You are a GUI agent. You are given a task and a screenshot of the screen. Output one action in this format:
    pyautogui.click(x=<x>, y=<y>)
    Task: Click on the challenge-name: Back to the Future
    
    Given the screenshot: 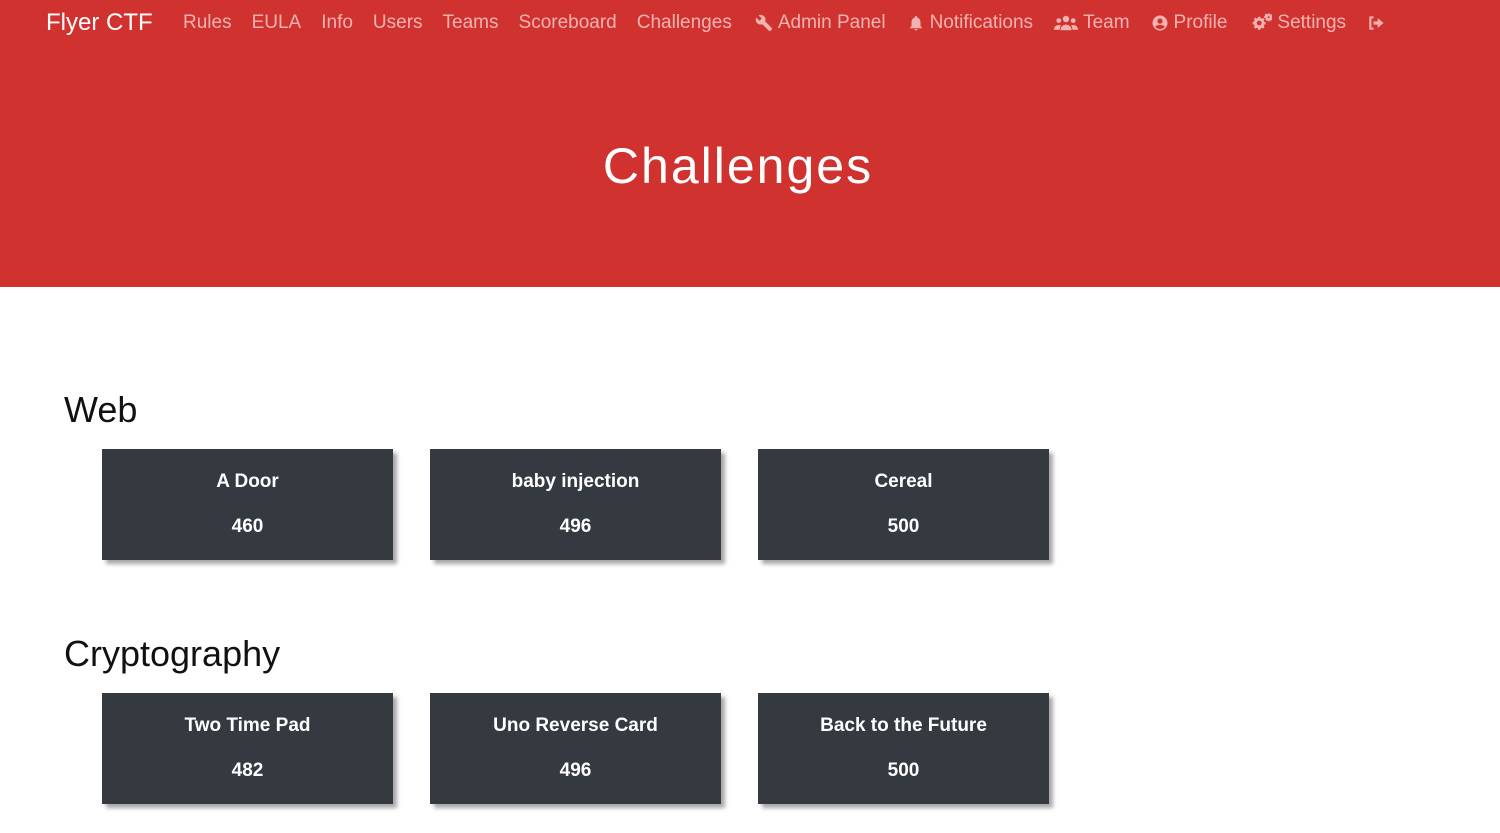 What is the action you would take?
    pyautogui.click(x=903, y=725)
    